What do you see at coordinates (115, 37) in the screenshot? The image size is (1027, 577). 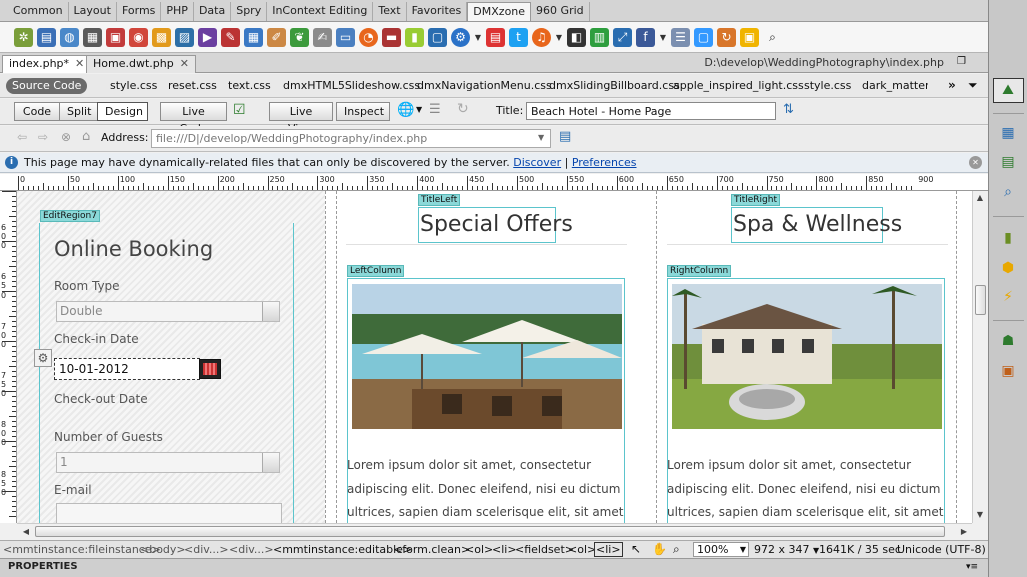 I see `slideshow-insert-icon: ▣` at bounding box center [115, 37].